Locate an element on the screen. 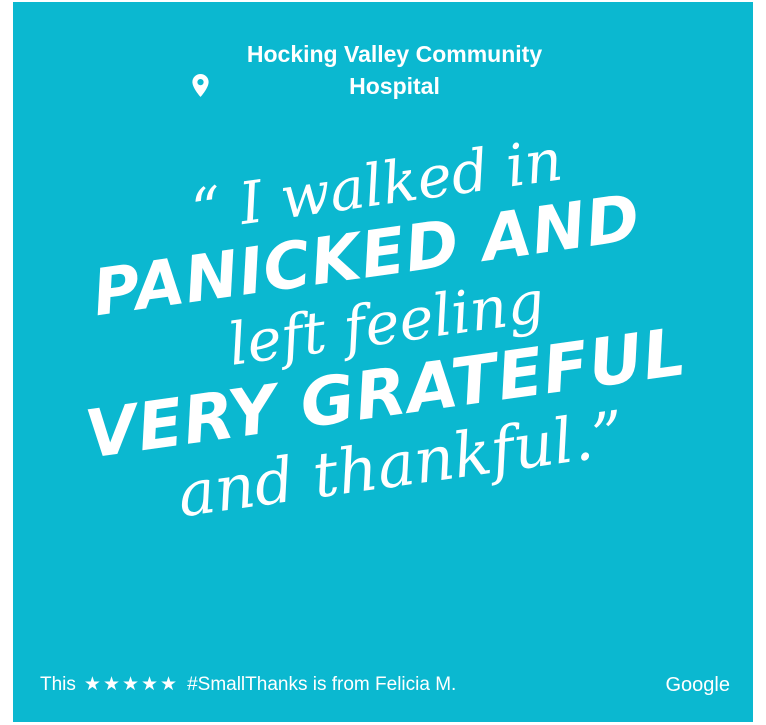  location-header: Hocking Valley Community Hospital is located at coordinates (383, 70).